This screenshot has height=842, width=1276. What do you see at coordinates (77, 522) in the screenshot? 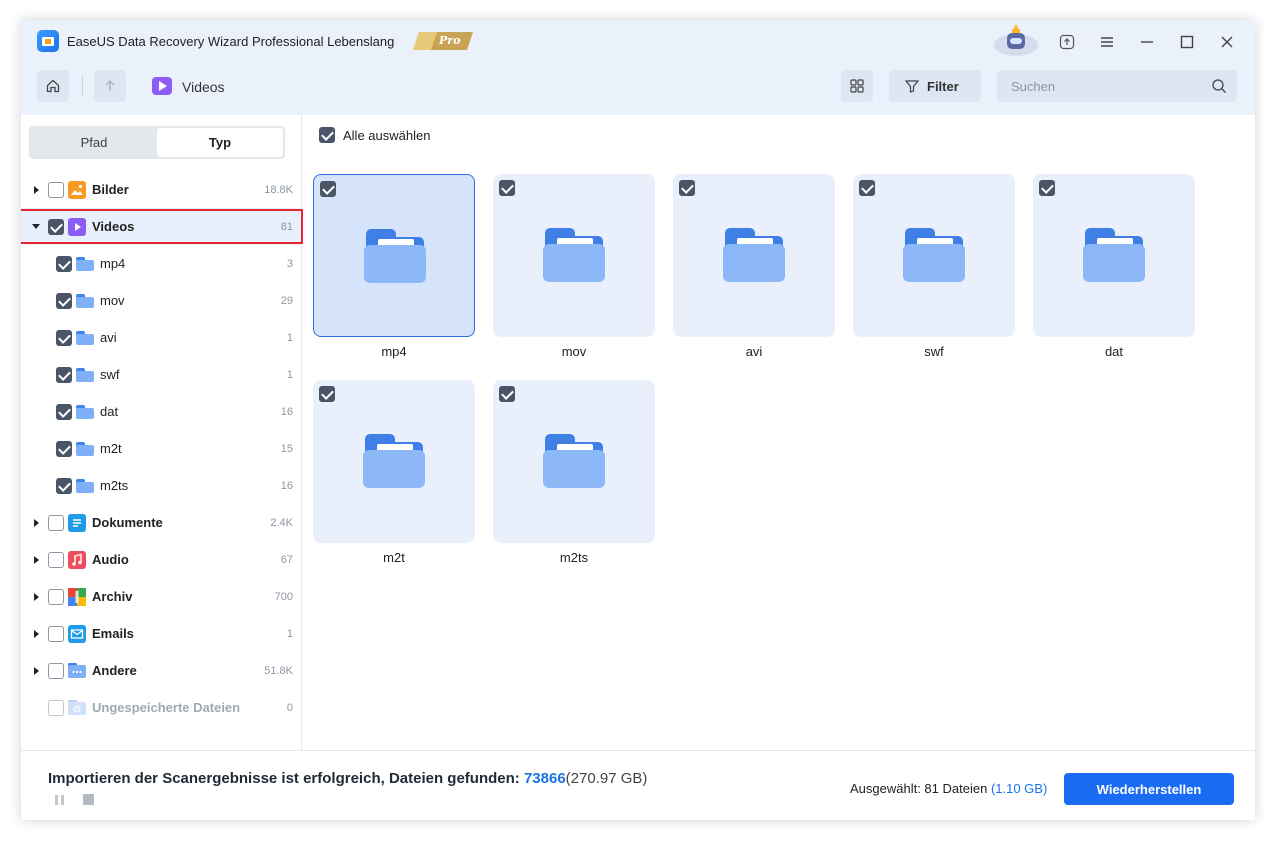
I see `document-icon` at bounding box center [77, 522].